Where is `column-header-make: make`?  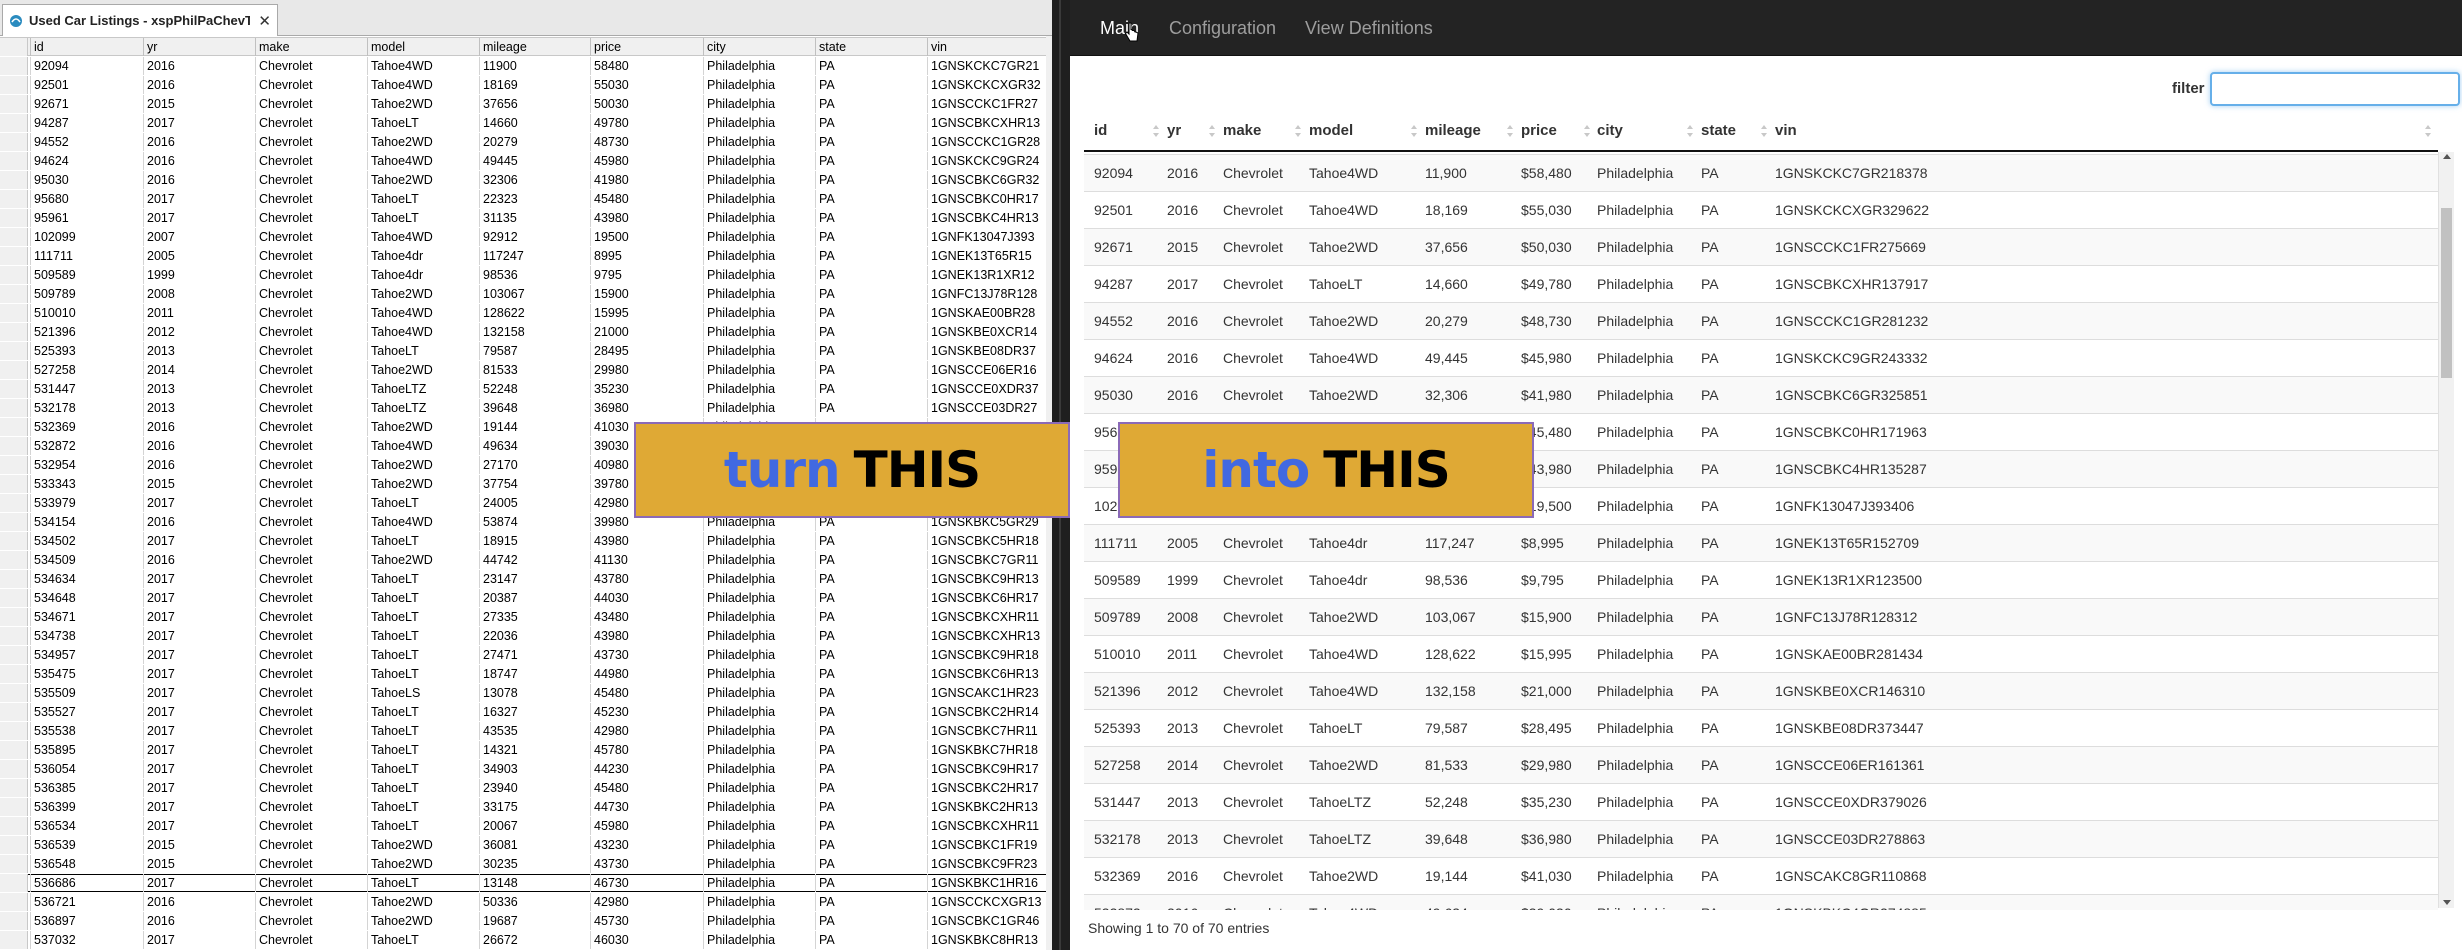
column-header-make: make is located at coordinates (1242, 131).